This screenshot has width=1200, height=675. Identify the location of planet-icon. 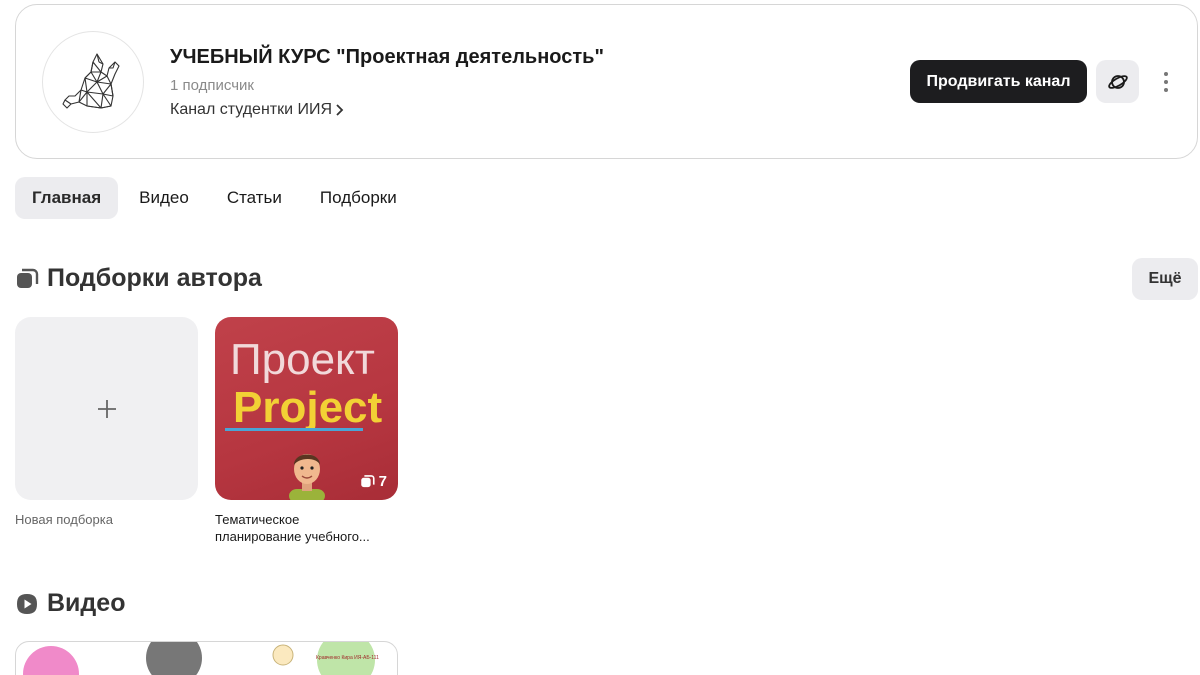
(1117, 81).